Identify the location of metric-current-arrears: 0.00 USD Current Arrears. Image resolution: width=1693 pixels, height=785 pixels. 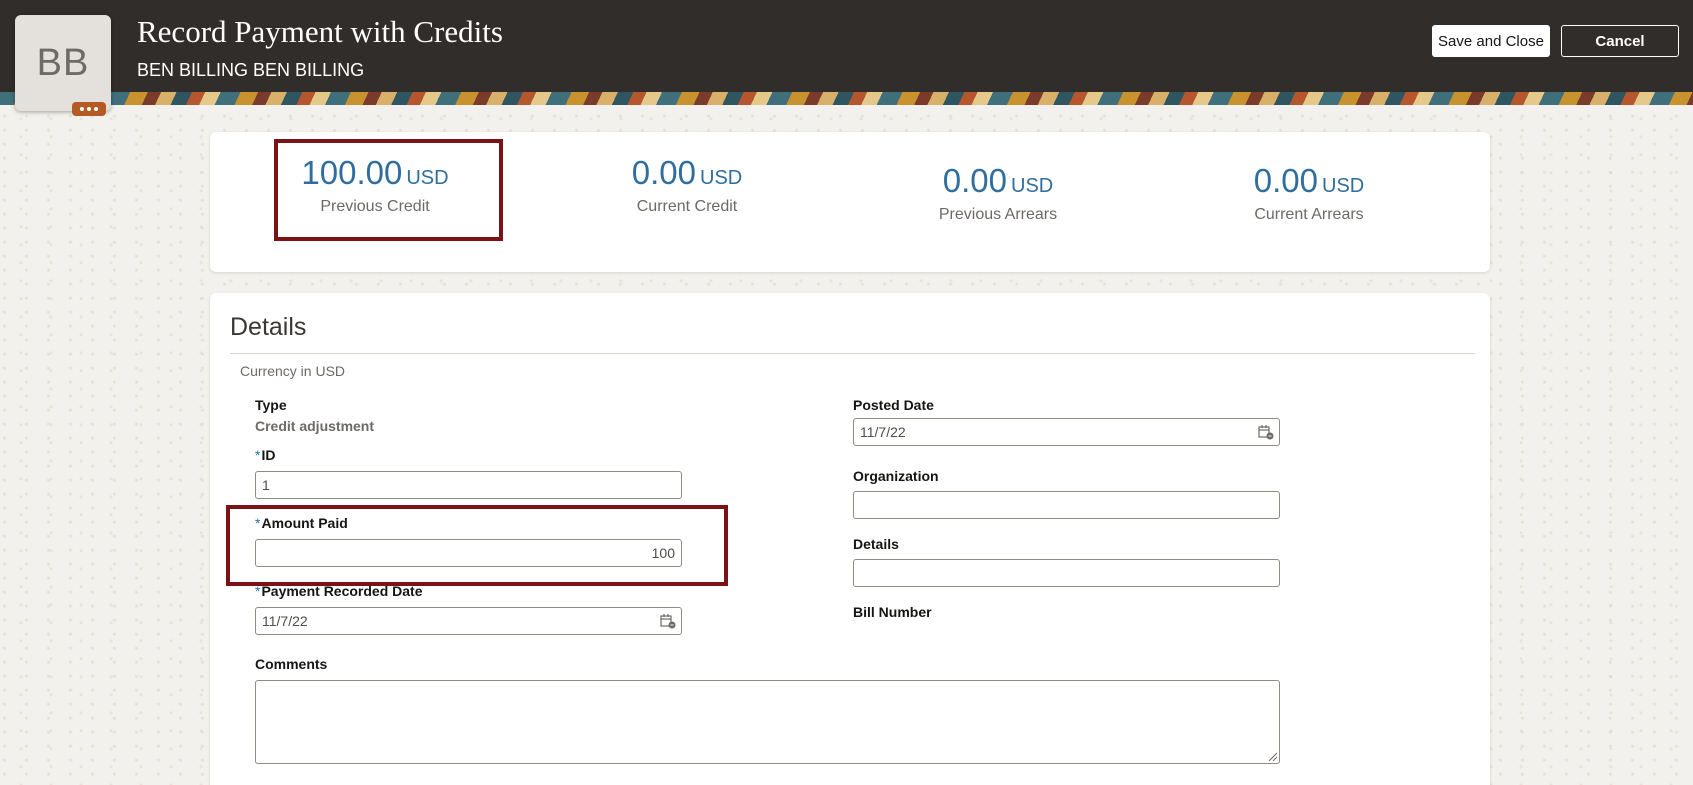
(1309, 193).